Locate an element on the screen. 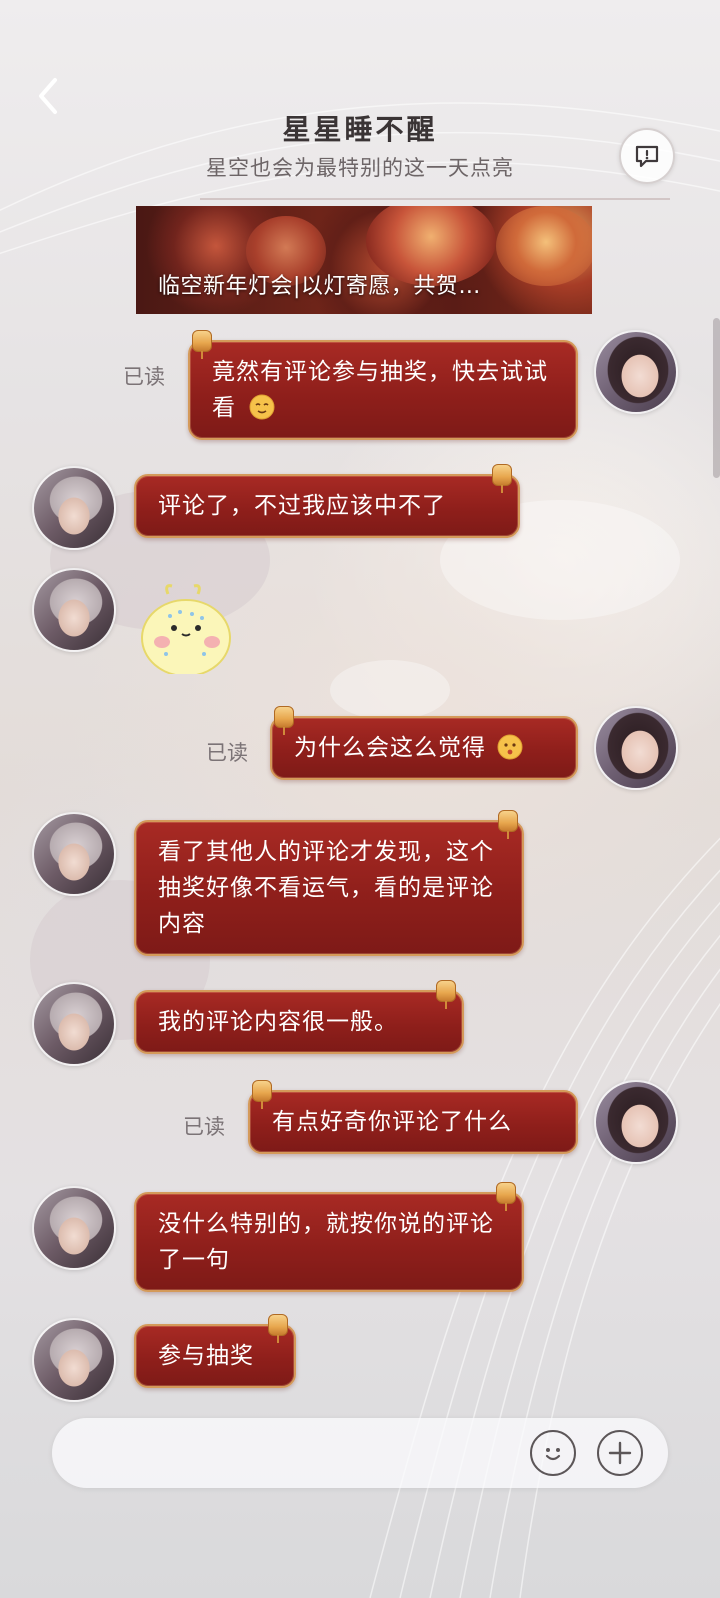 This screenshot has width=720, height=1598. message-text: 评论了，不过我应该中不了 is located at coordinates (302, 506).